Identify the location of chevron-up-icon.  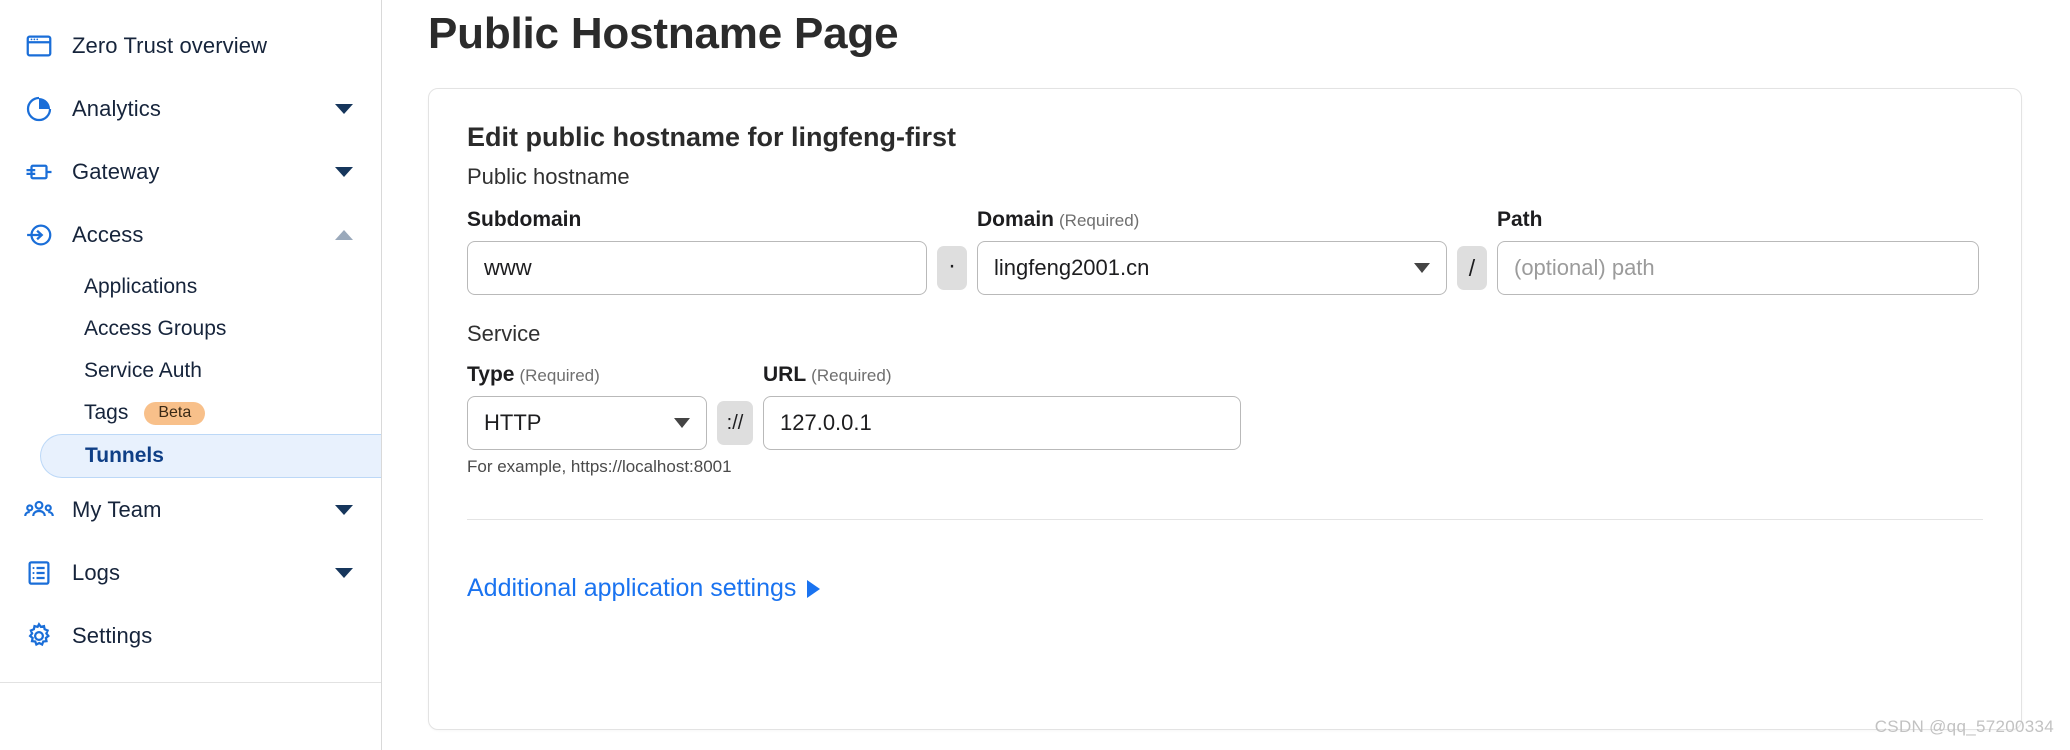
(344, 234).